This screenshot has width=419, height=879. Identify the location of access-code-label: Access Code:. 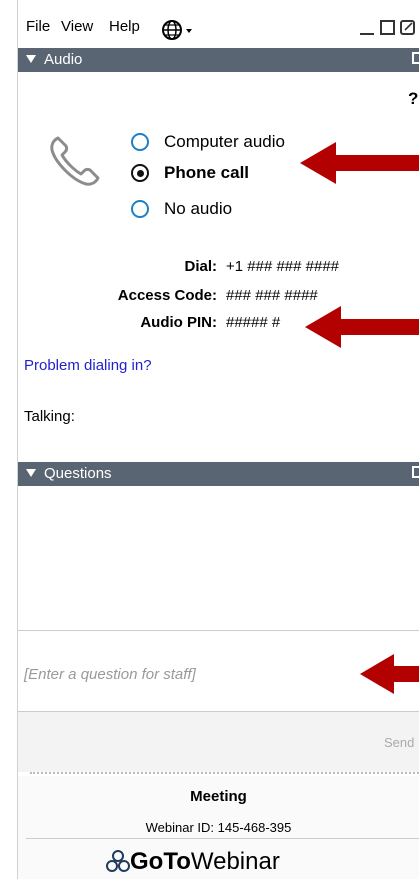
(167, 295).